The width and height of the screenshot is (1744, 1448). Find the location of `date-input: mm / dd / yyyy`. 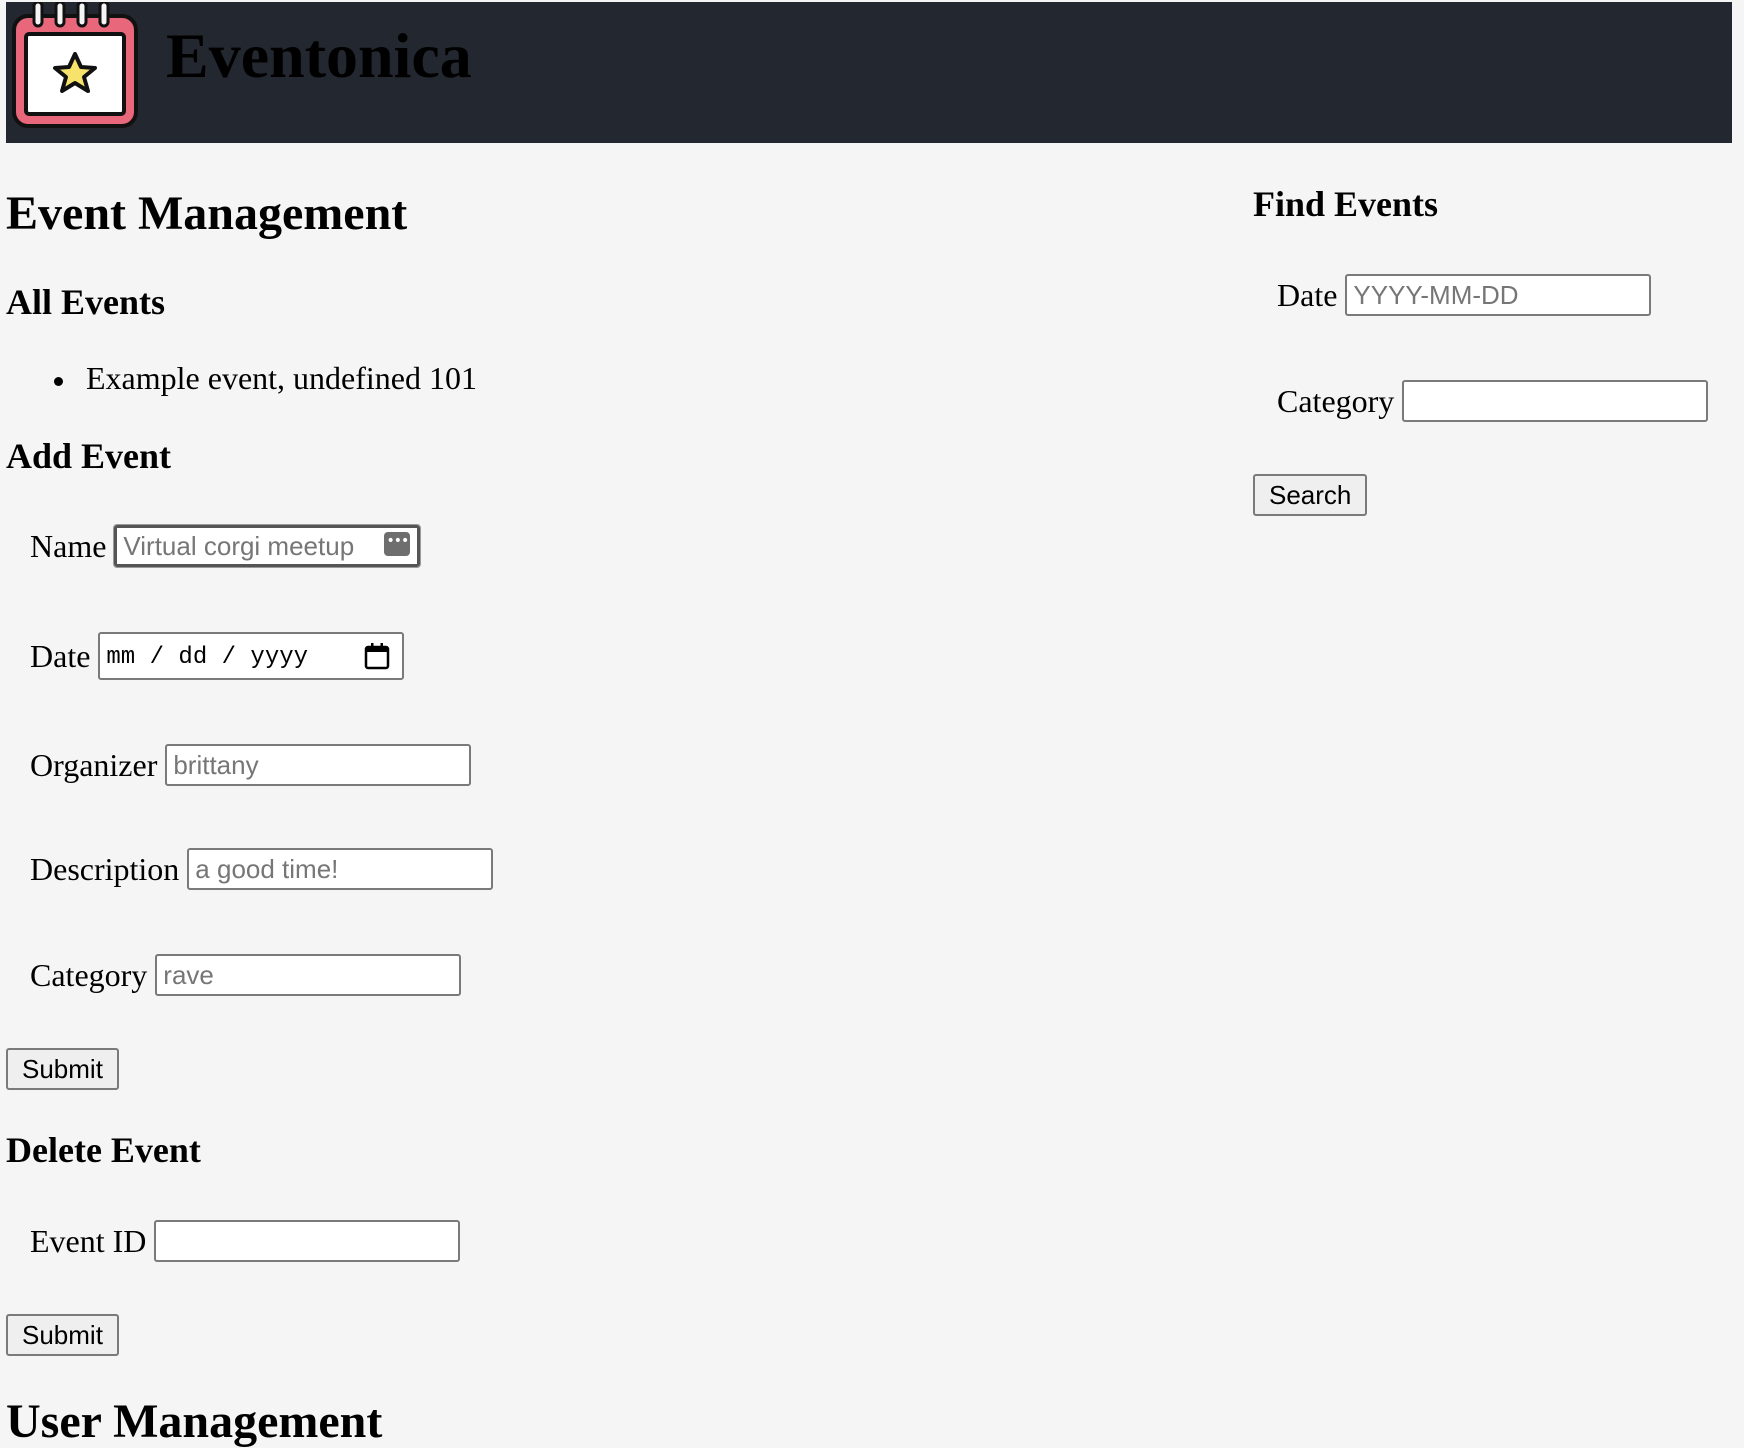

date-input: mm / dd / yyyy is located at coordinates (251, 656).